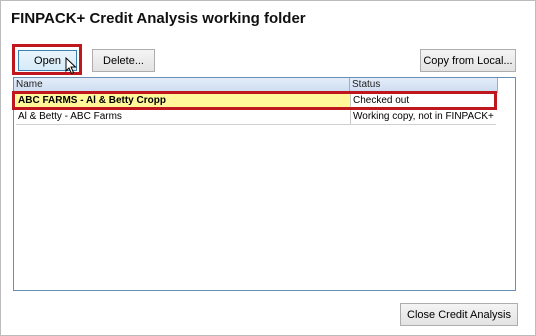  What do you see at coordinates (423, 117) in the screenshot?
I see `row-status-cell: Working copy, not in FINPACK+` at bounding box center [423, 117].